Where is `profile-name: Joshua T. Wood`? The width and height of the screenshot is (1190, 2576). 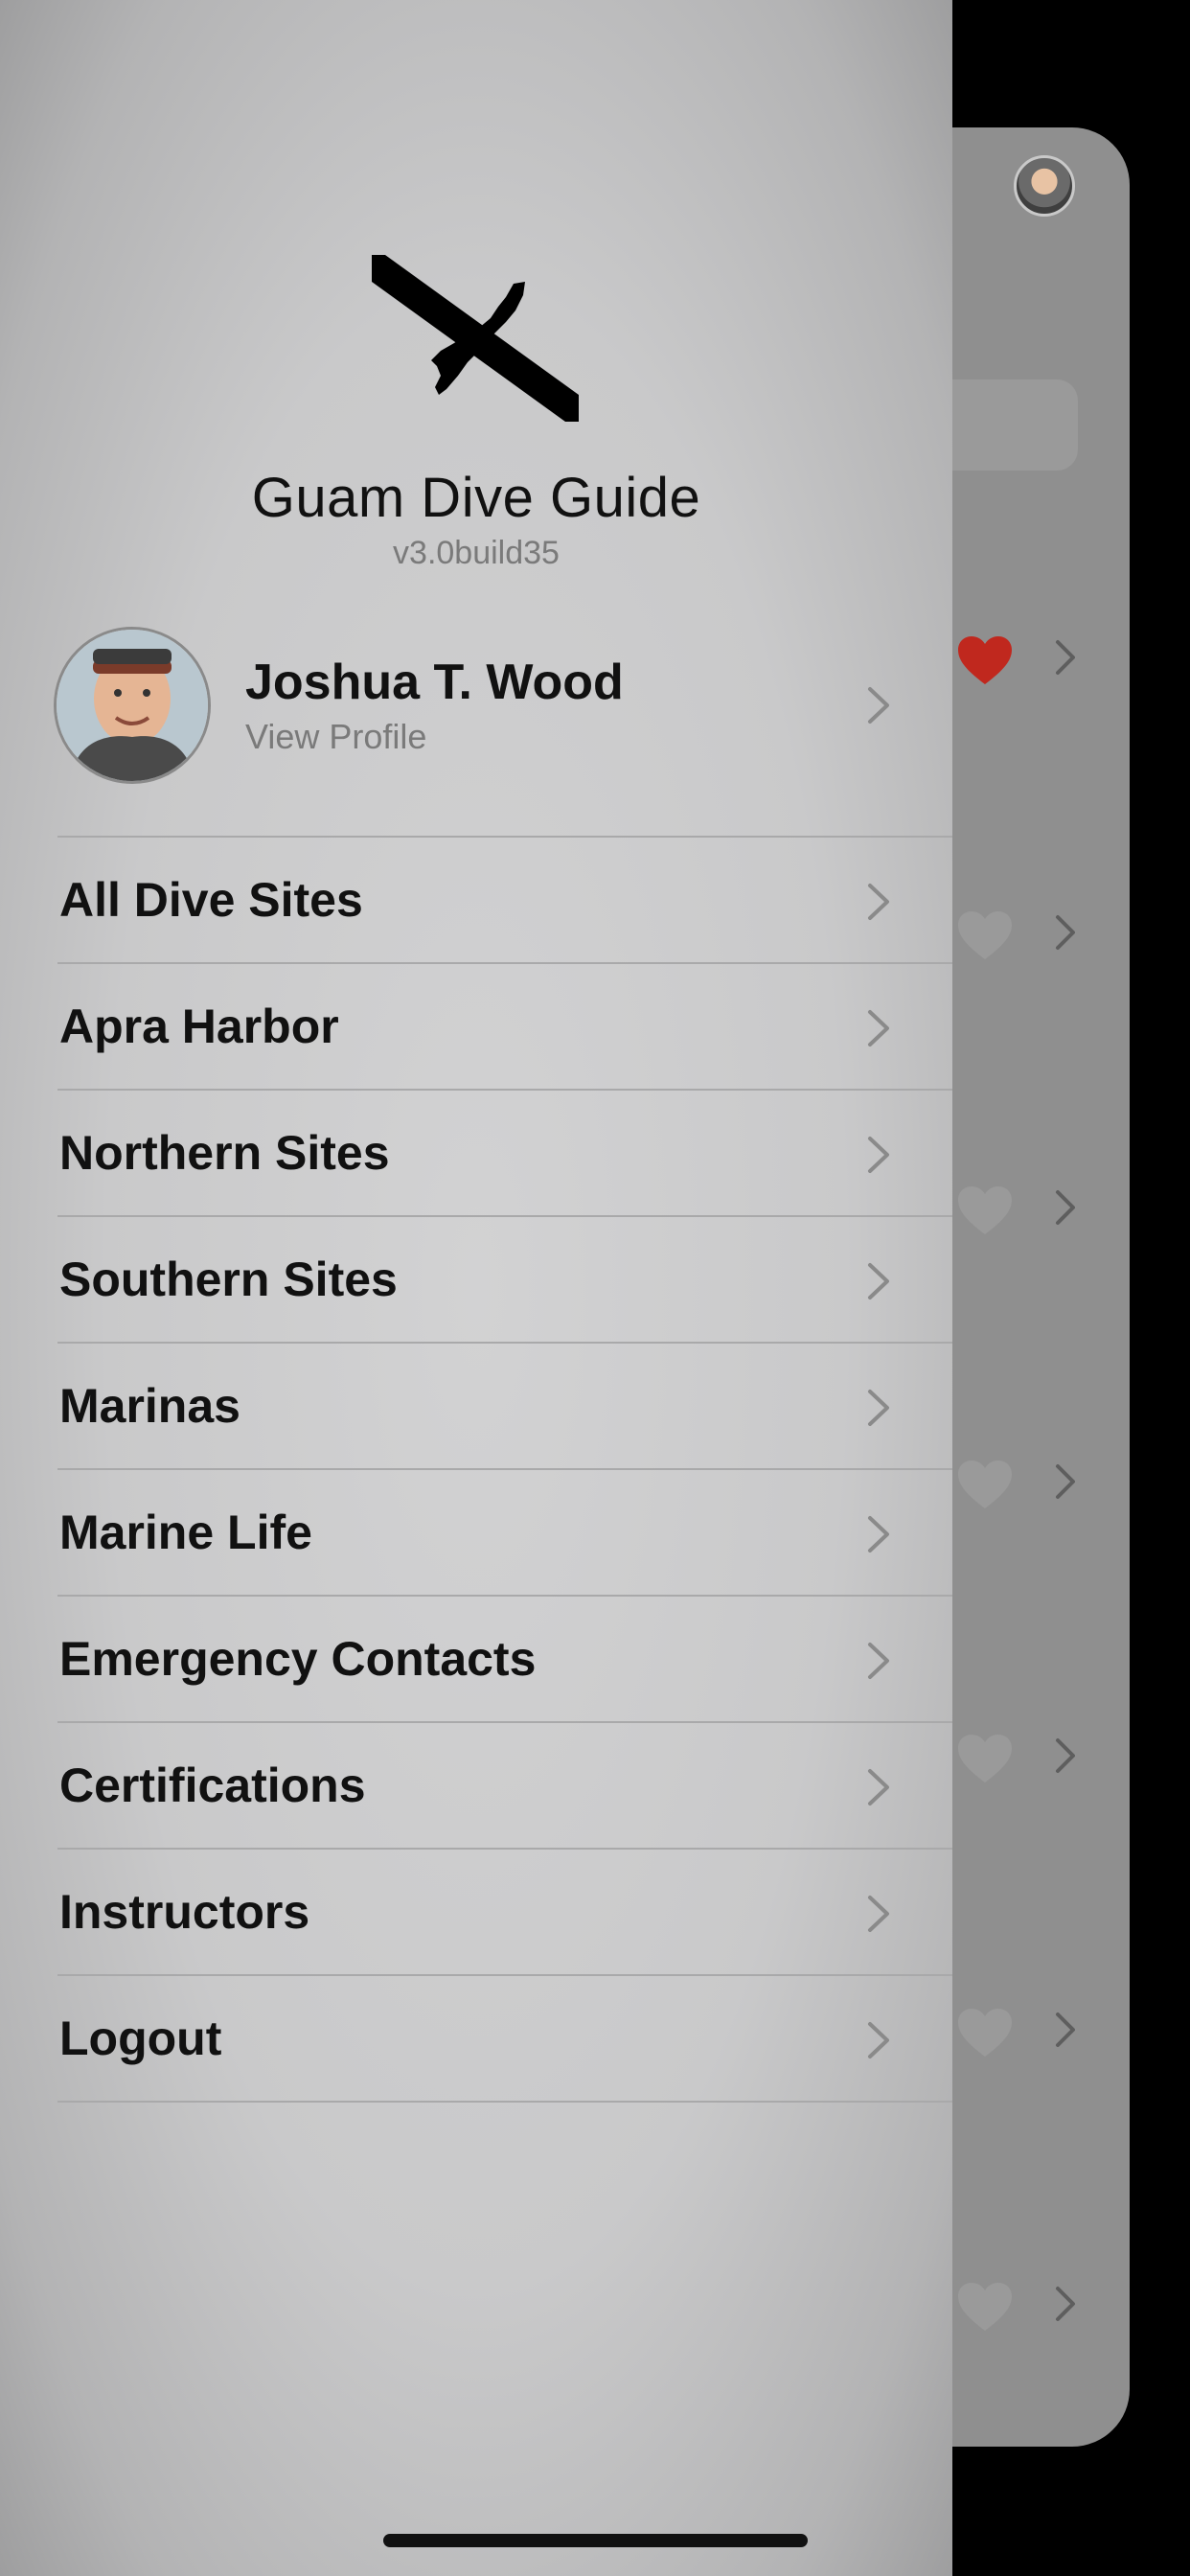 profile-name: Joshua T. Wood is located at coordinates (435, 682).